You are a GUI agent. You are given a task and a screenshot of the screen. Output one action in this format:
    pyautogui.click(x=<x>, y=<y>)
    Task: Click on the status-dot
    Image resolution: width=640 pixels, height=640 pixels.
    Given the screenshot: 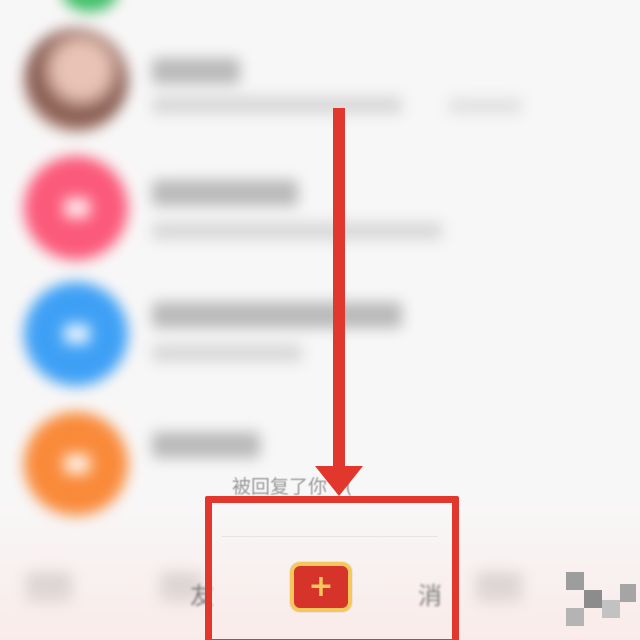 What is the action you would take?
    pyautogui.click(x=90, y=6)
    